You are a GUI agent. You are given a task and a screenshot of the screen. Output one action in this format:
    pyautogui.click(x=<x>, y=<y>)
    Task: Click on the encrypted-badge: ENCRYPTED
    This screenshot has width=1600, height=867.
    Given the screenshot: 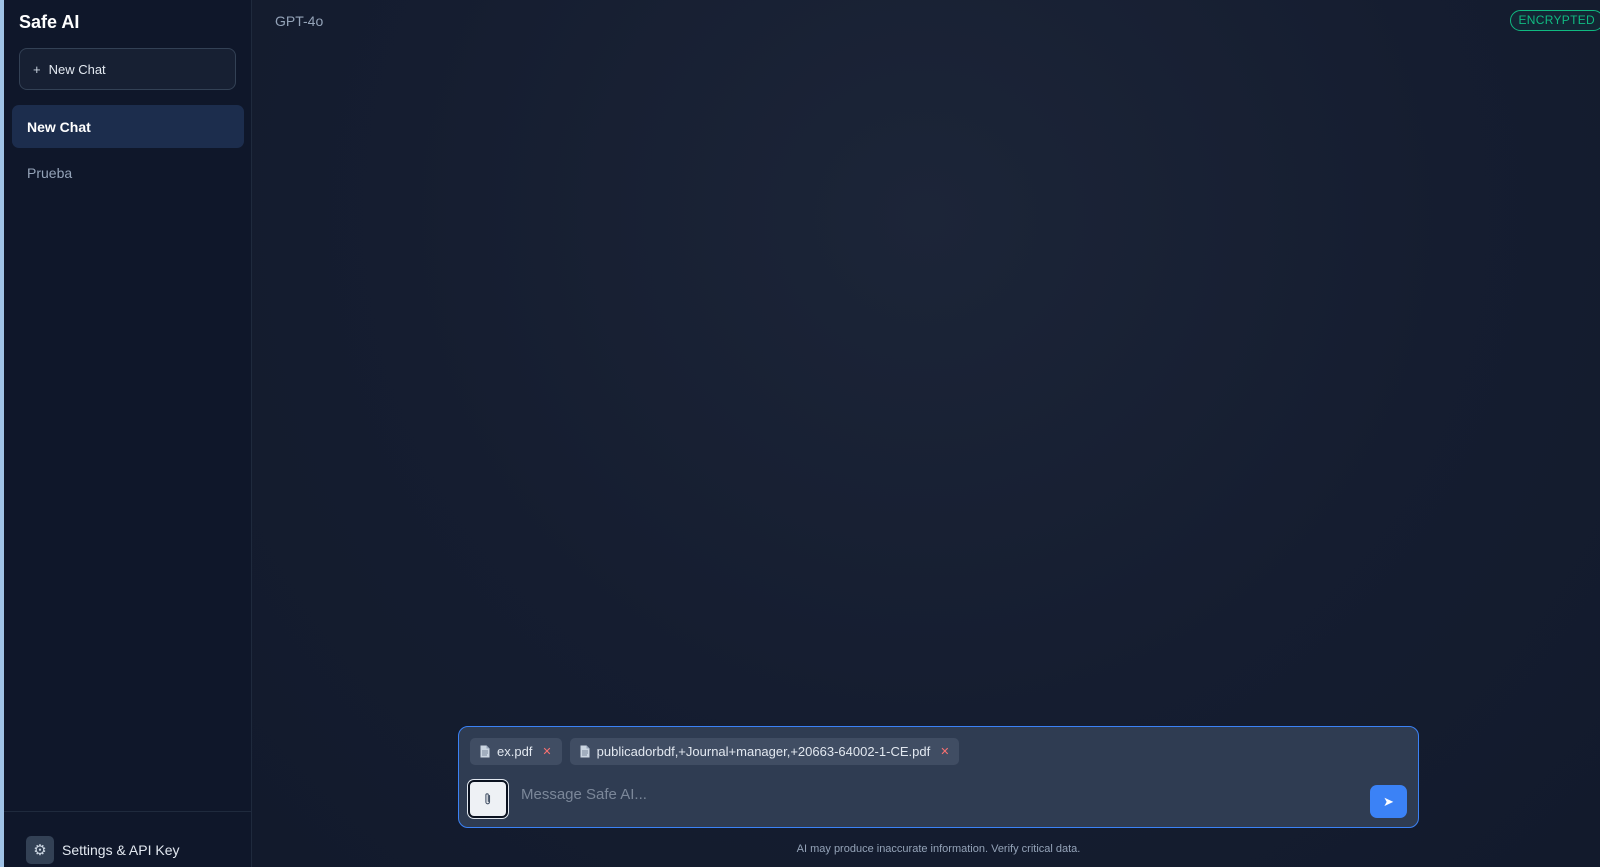 What is the action you would take?
    pyautogui.click(x=1554, y=20)
    